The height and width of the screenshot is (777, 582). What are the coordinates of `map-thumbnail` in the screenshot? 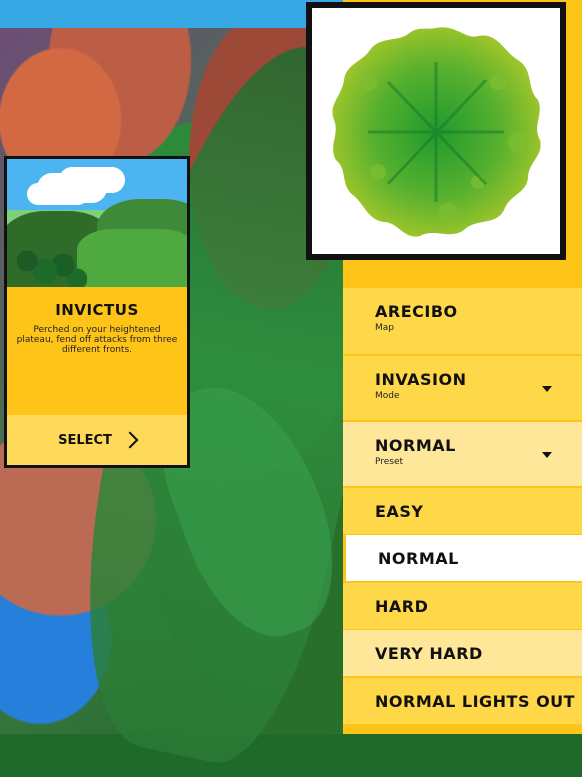 It's located at (97, 223).